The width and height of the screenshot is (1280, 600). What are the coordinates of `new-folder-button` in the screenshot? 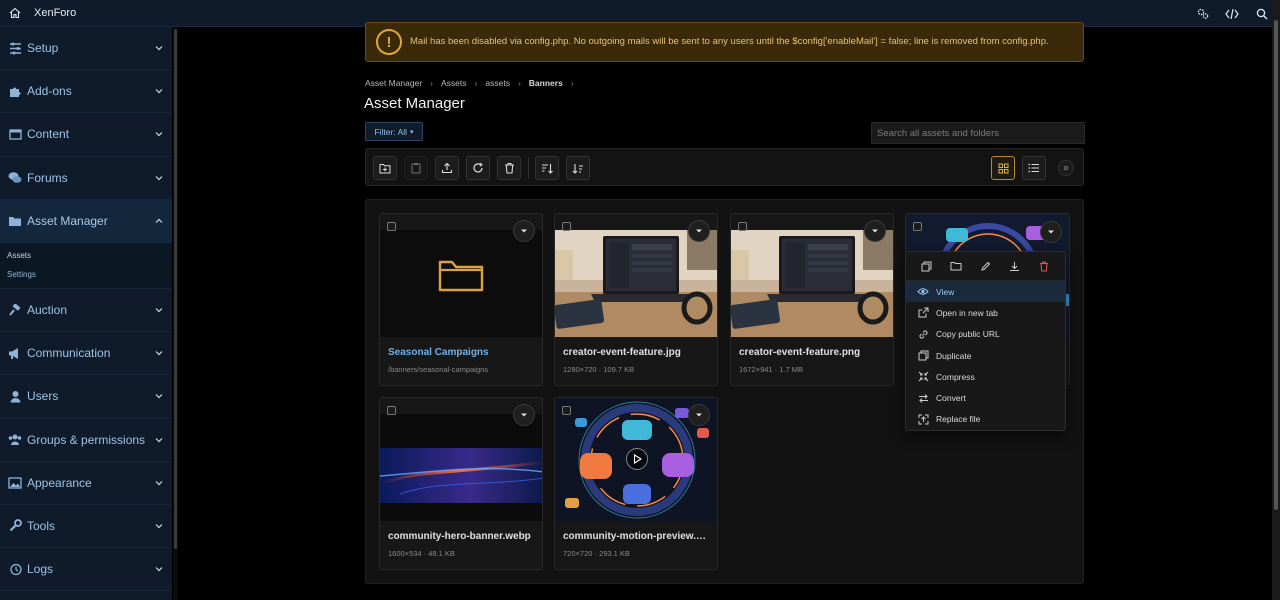 It's located at (385, 168).